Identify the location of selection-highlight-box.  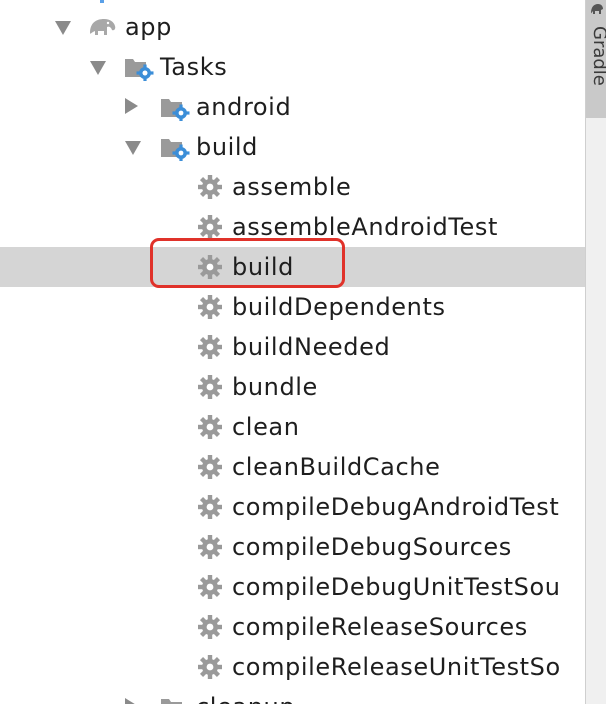
(247, 263).